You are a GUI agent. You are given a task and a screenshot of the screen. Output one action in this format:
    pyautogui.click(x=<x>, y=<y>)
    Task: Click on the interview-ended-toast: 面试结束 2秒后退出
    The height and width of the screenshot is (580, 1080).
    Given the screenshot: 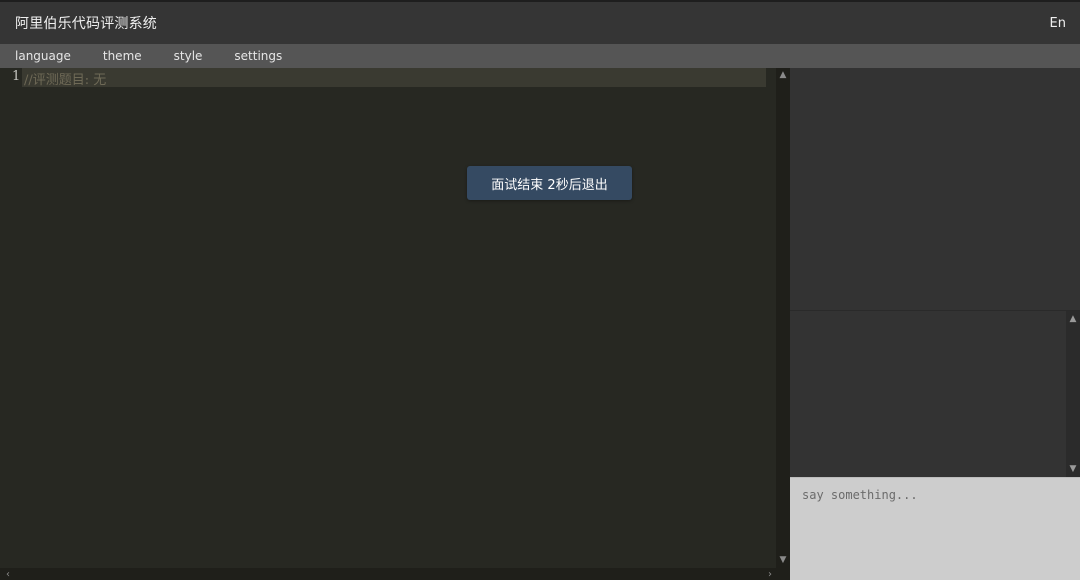 What is the action you would take?
    pyautogui.click(x=549, y=183)
    